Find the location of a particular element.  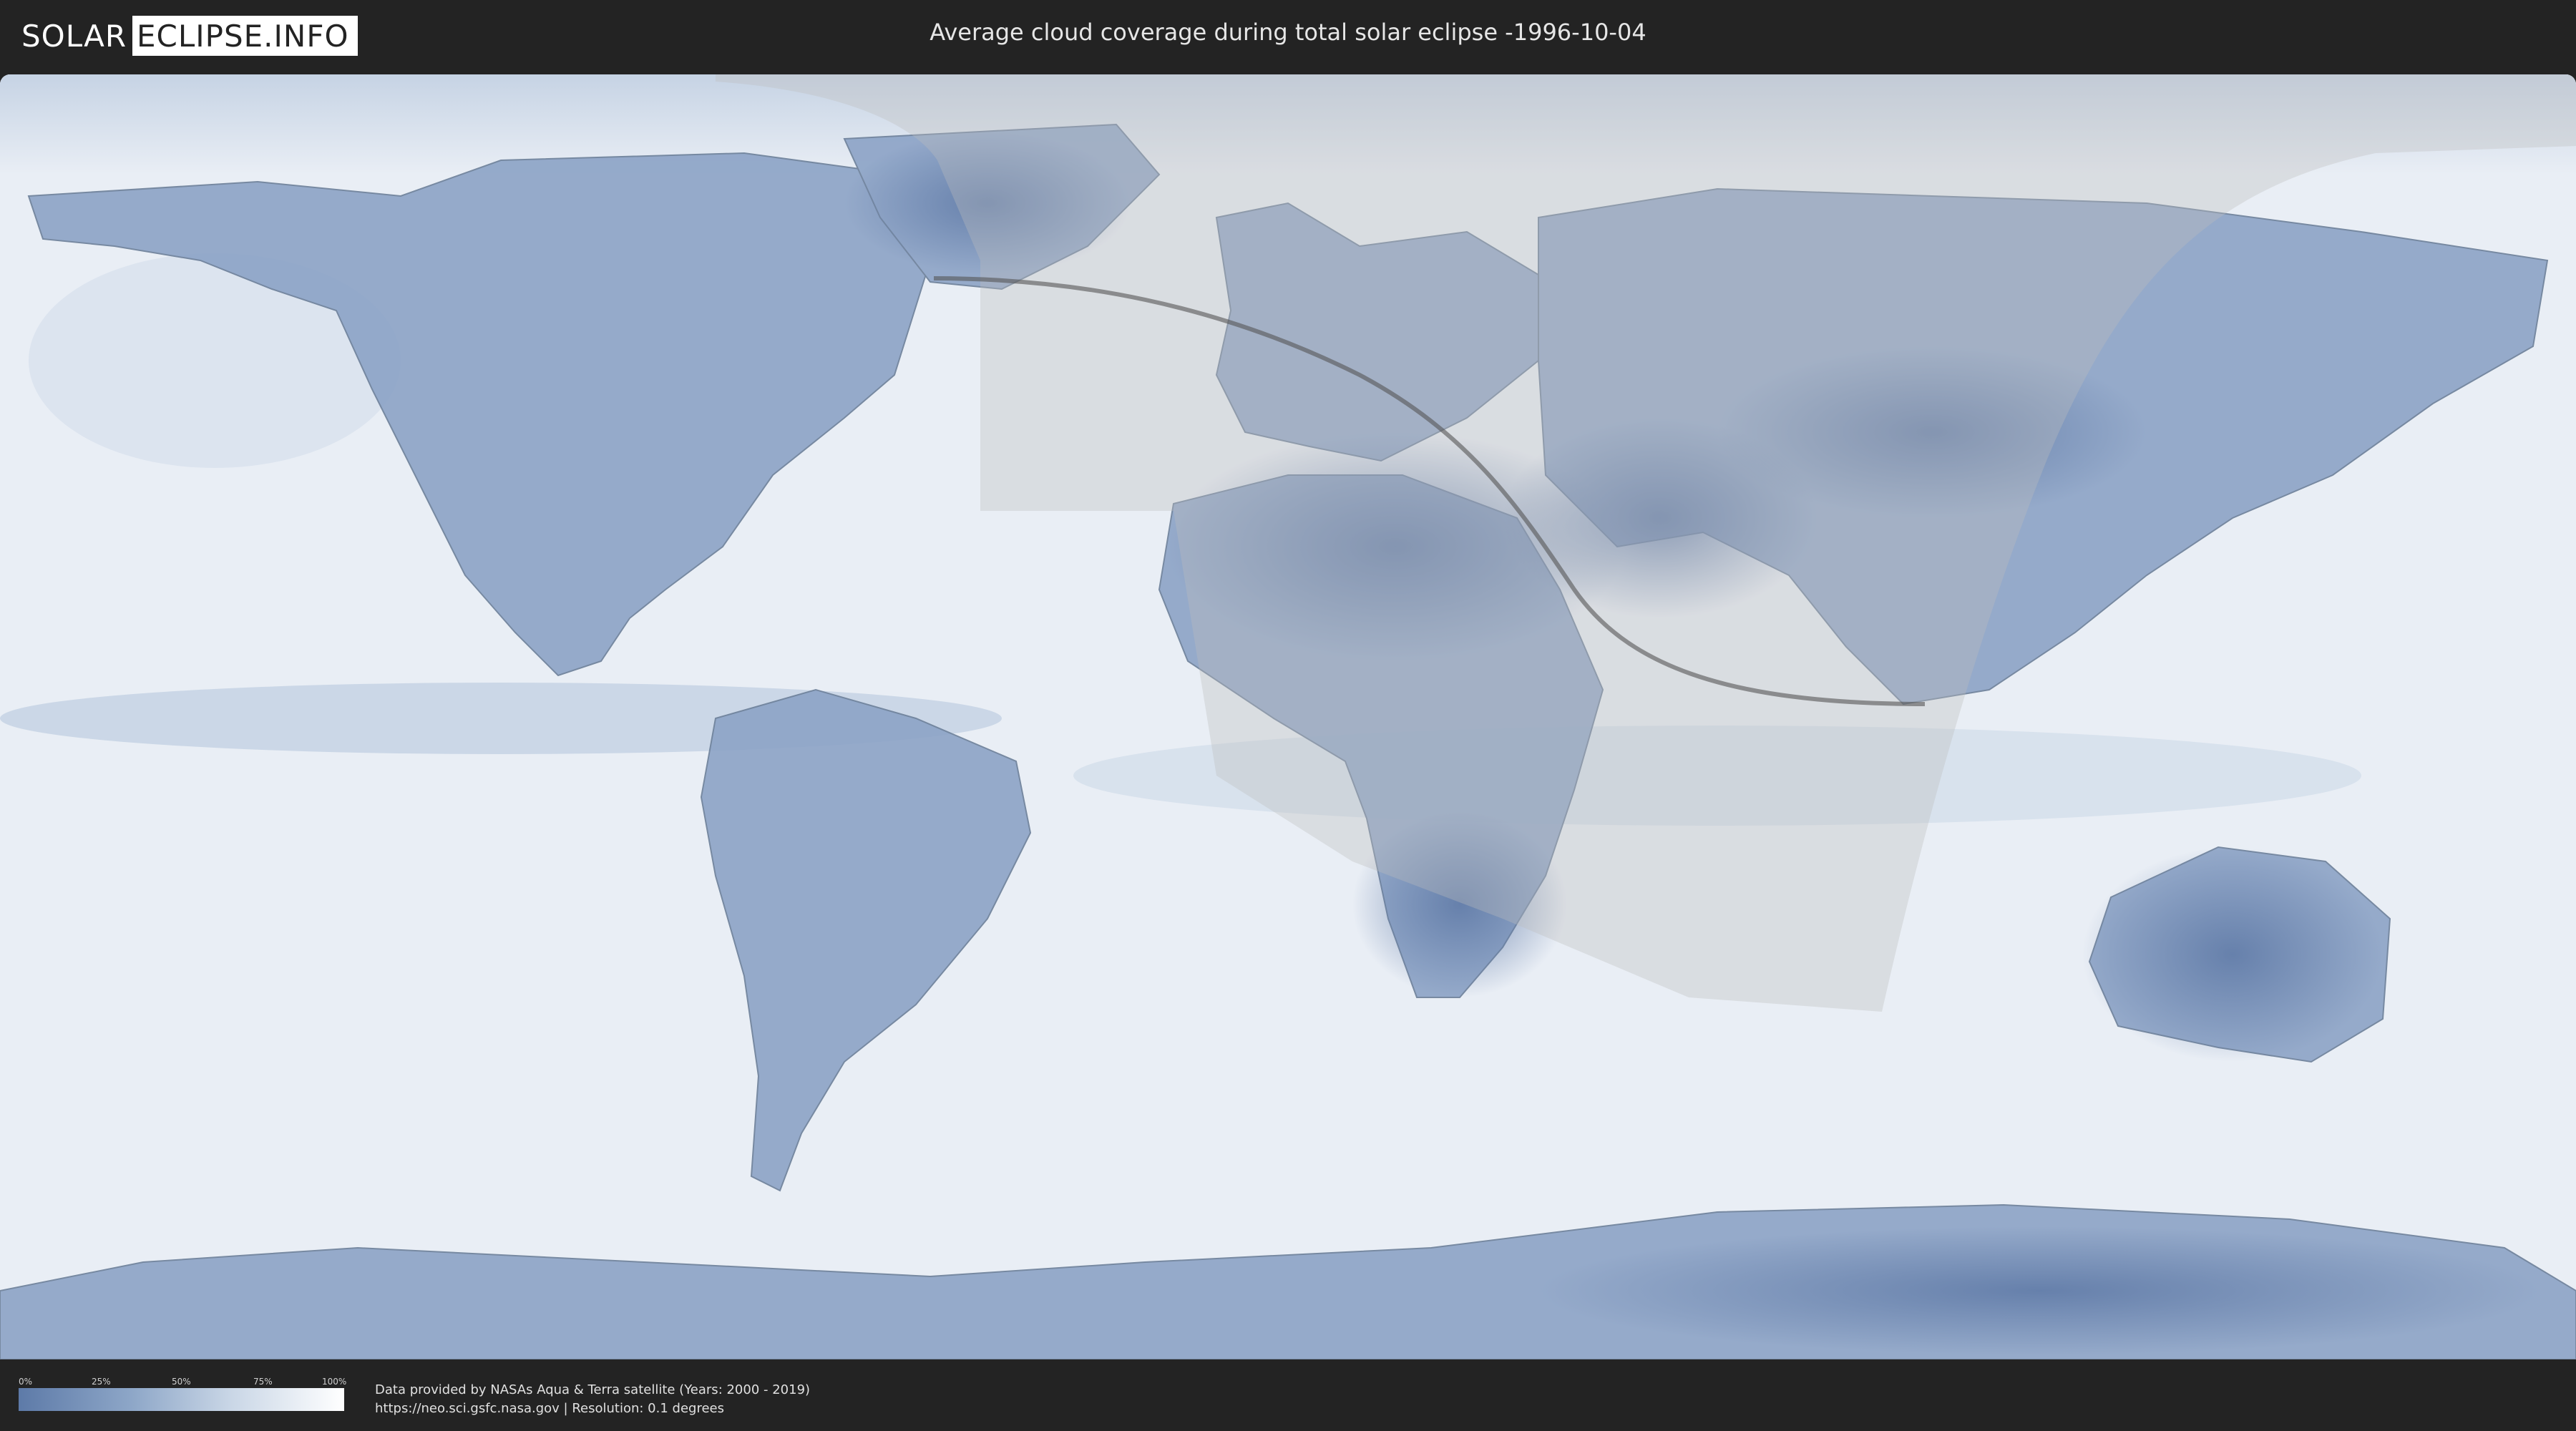

legend-tick-25: 25% is located at coordinates (101, 1382).